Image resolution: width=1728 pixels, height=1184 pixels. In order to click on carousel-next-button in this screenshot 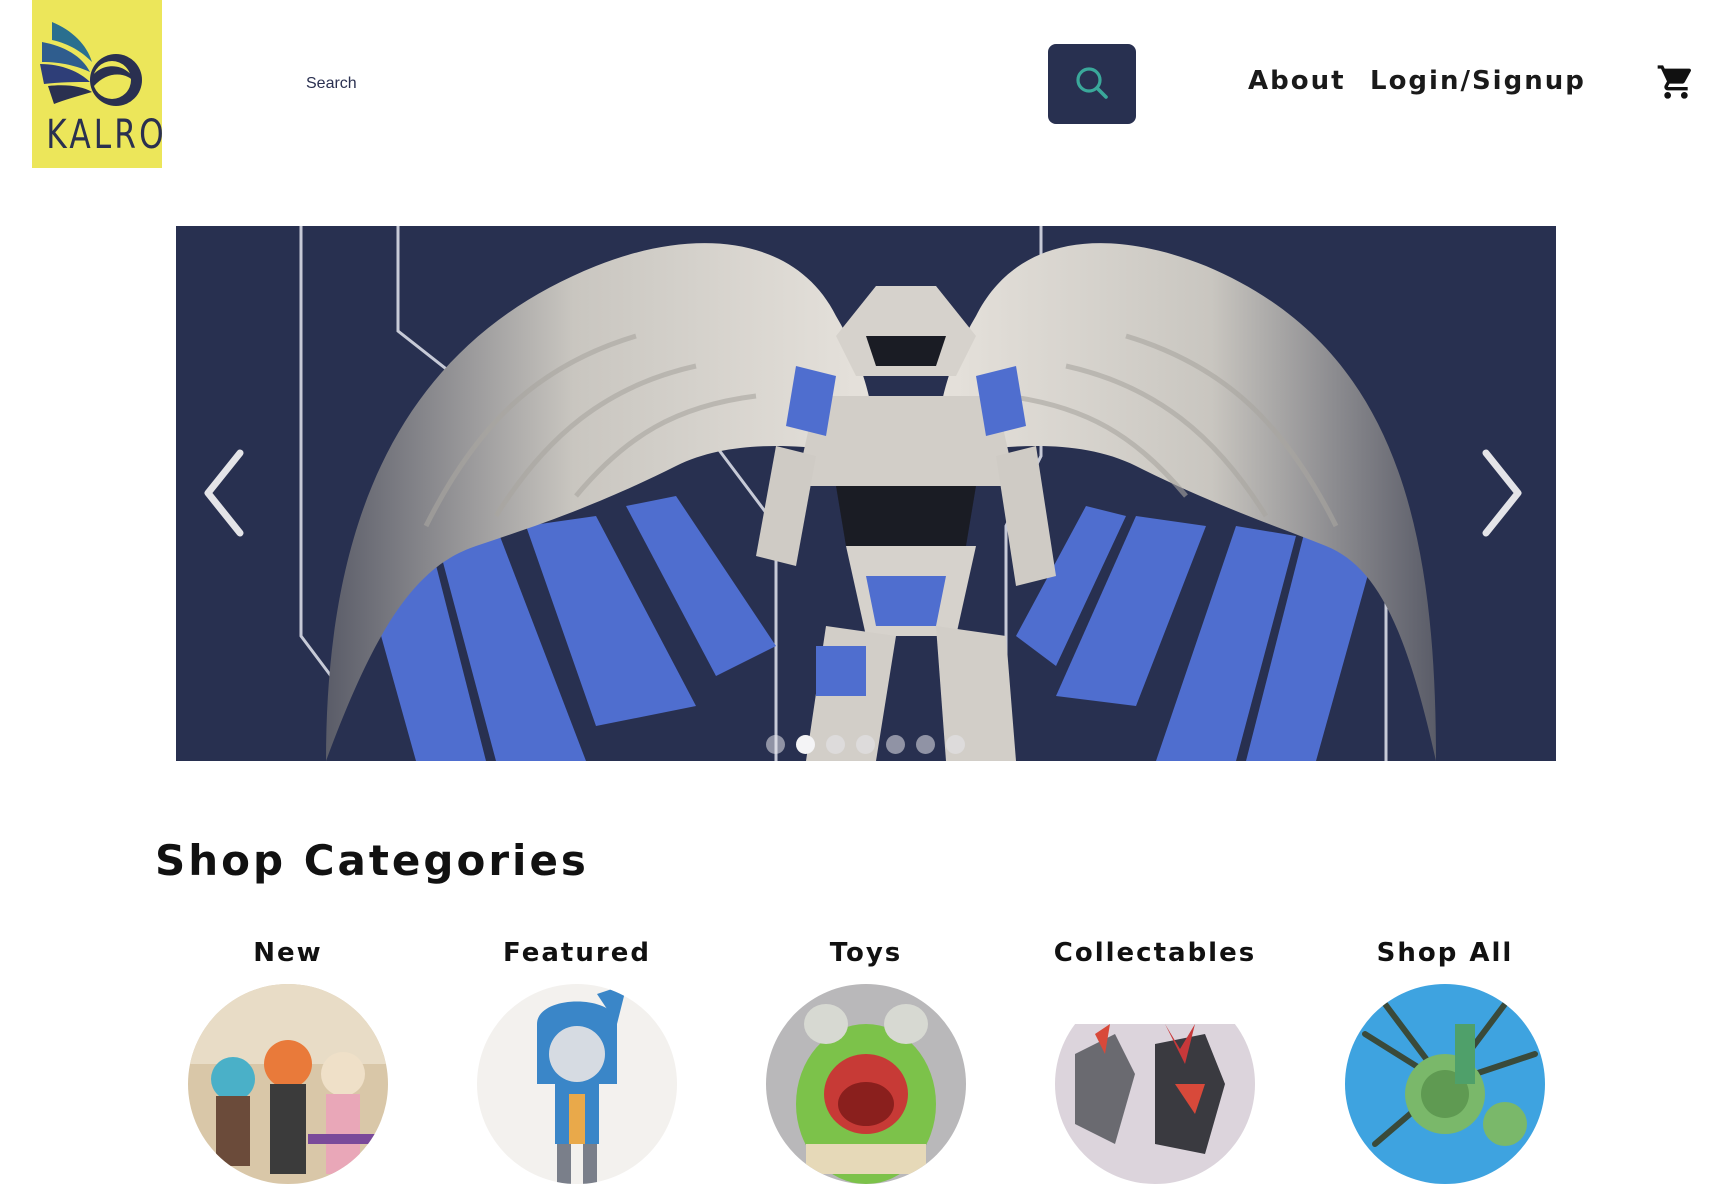, I will do `click(1501, 493)`.